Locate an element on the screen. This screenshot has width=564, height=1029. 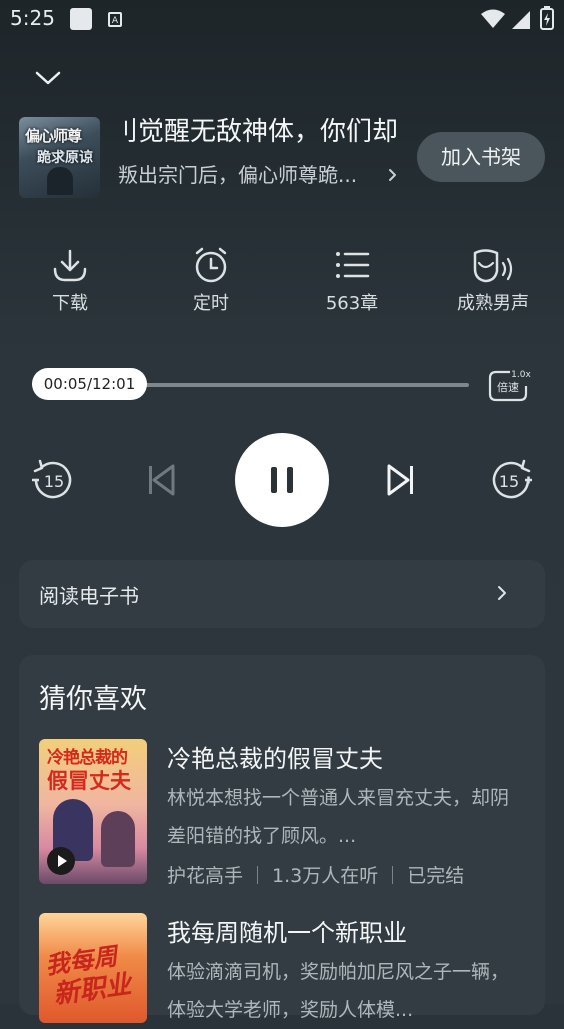
recommendations-title: 猜你喜欢 is located at coordinates (93, 699).